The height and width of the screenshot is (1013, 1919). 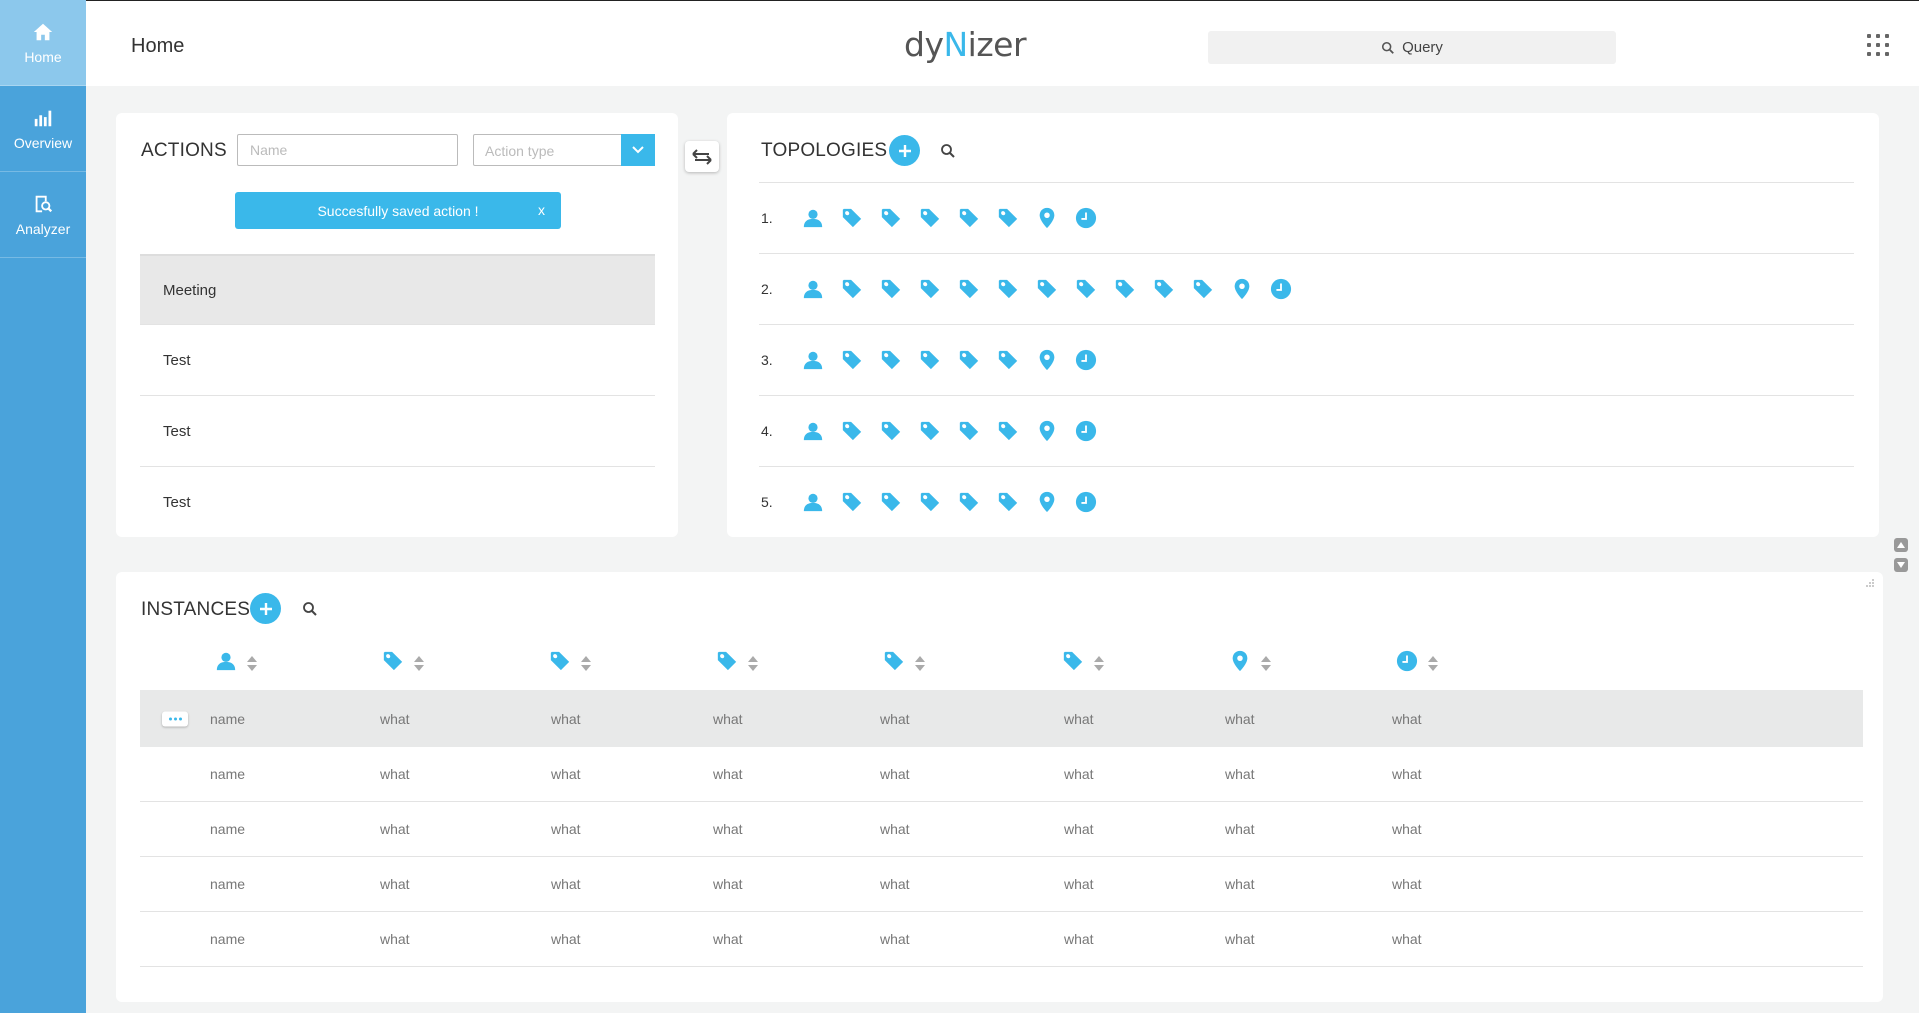 I want to click on list-item: Meeting, so click(x=397, y=289).